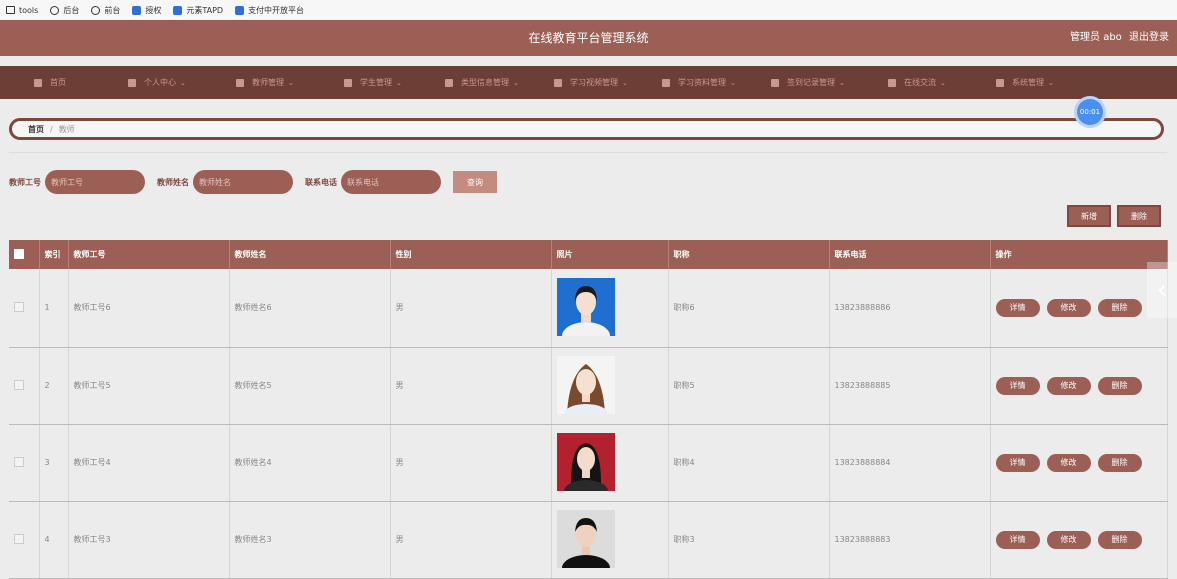 Image resolution: width=1177 pixels, height=579 pixels. I want to click on cell-index: 2, so click(54, 386).